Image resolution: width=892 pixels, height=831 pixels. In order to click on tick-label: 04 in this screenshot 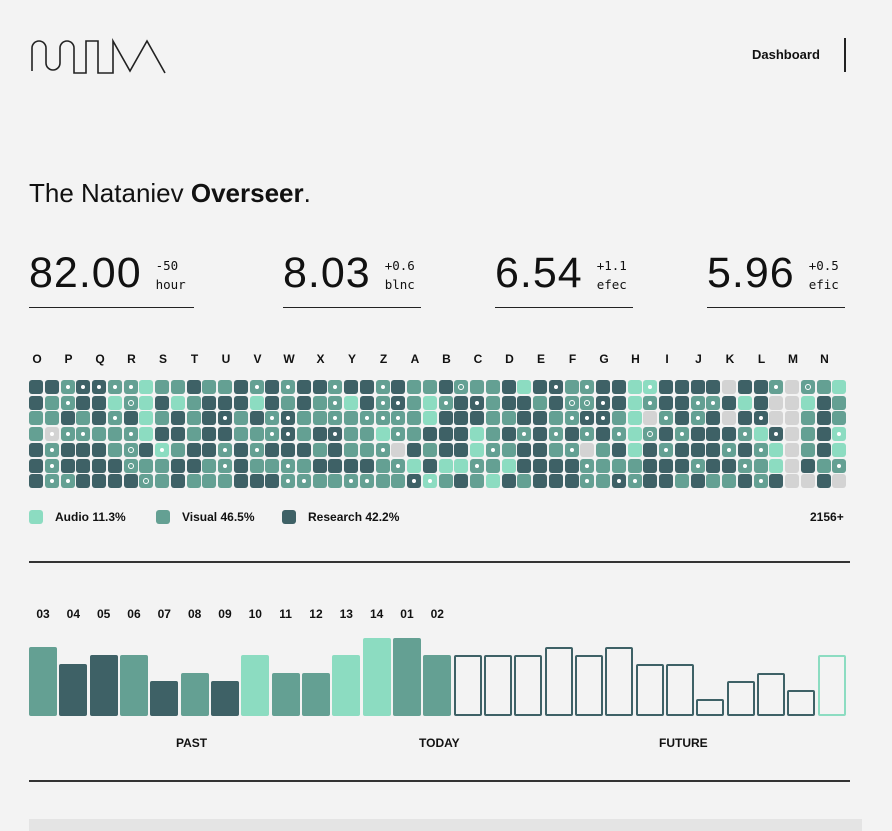, I will do `click(73, 614)`.